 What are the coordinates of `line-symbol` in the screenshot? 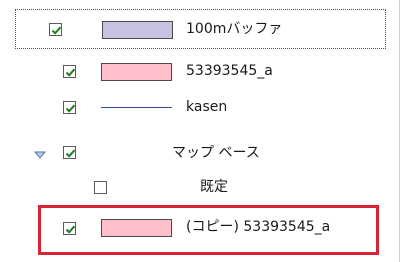 It's located at (136, 107).